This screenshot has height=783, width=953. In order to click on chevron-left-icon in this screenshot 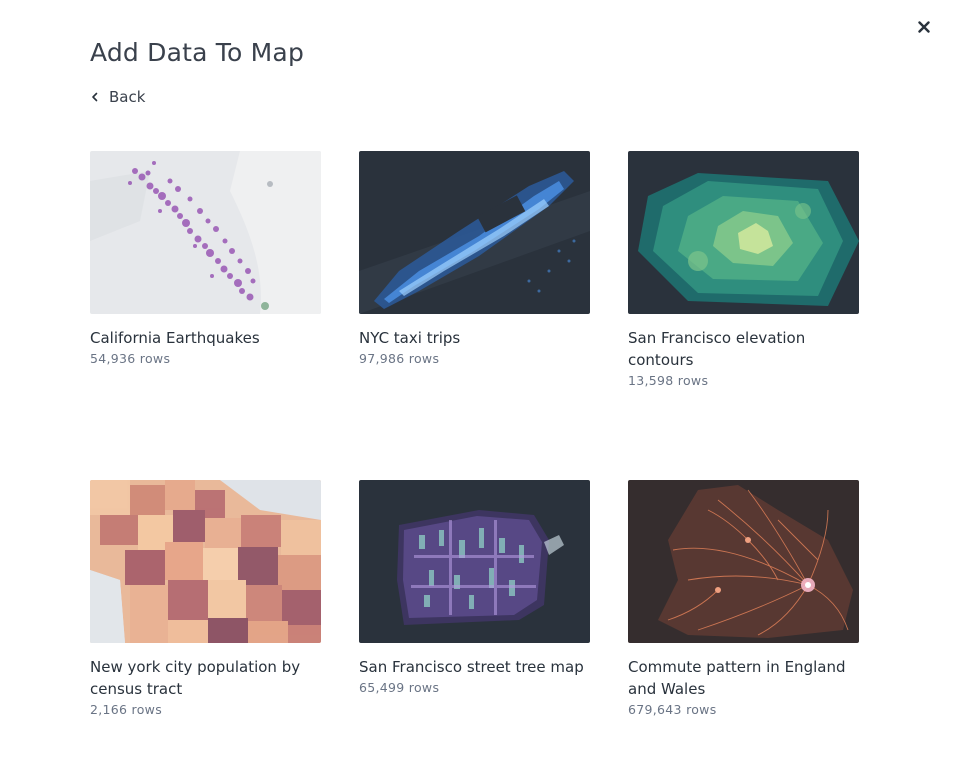, I will do `click(95, 97)`.